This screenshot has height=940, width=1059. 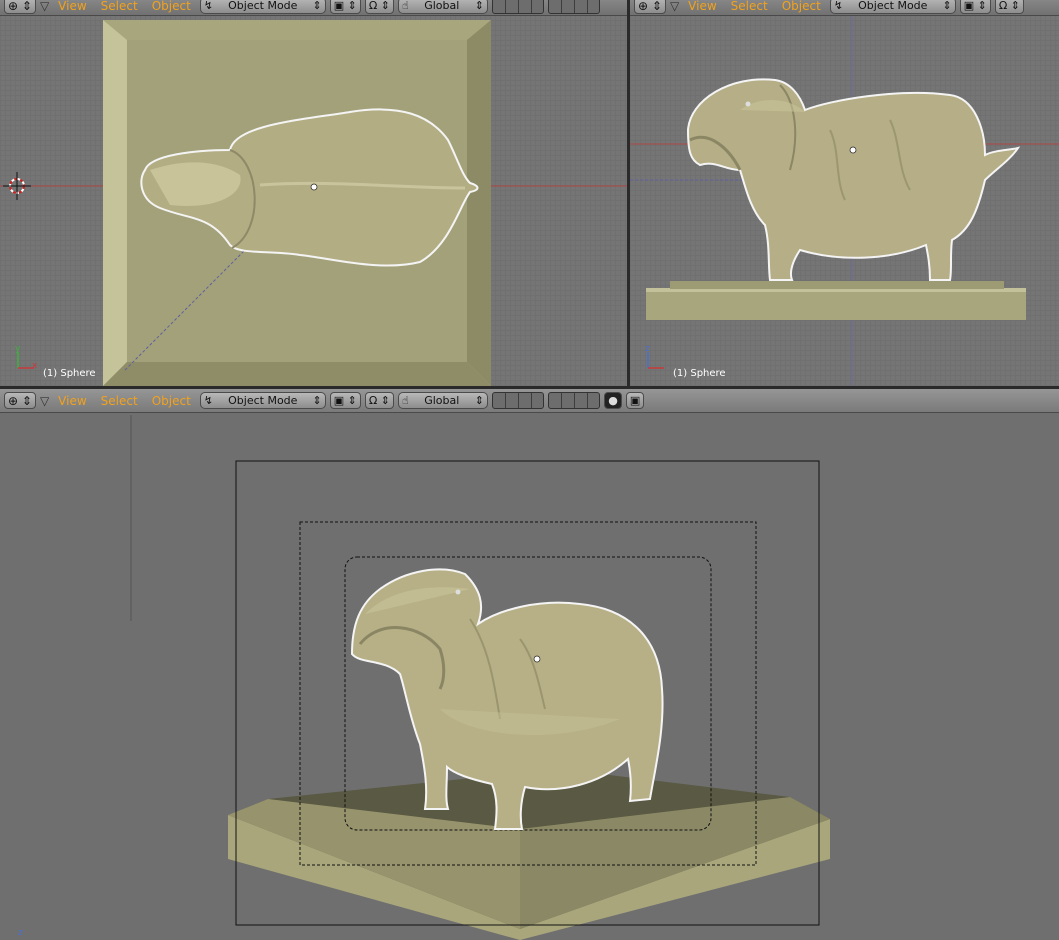 I want to click on axis-y-label: y, so click(x=18, y=349).